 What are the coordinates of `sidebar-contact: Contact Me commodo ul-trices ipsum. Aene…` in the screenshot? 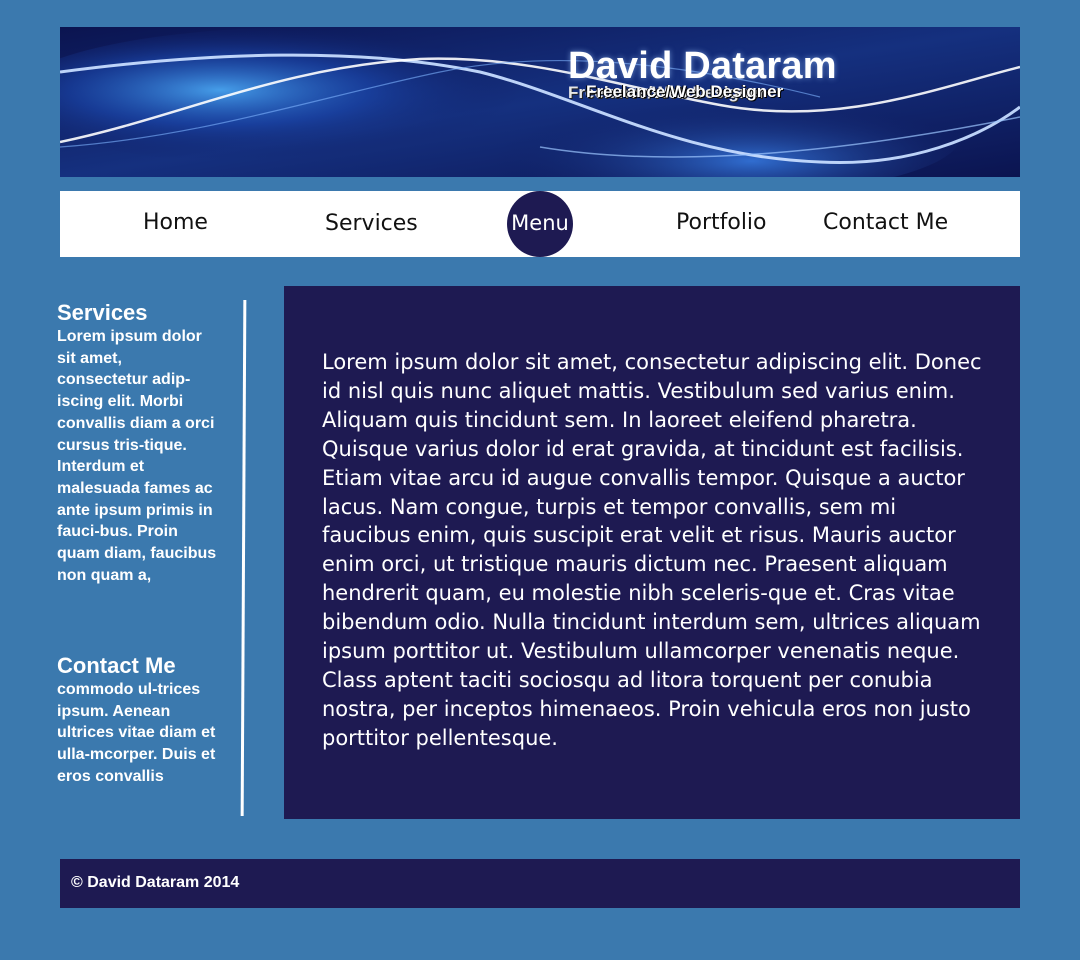 It's located at (137, 720).